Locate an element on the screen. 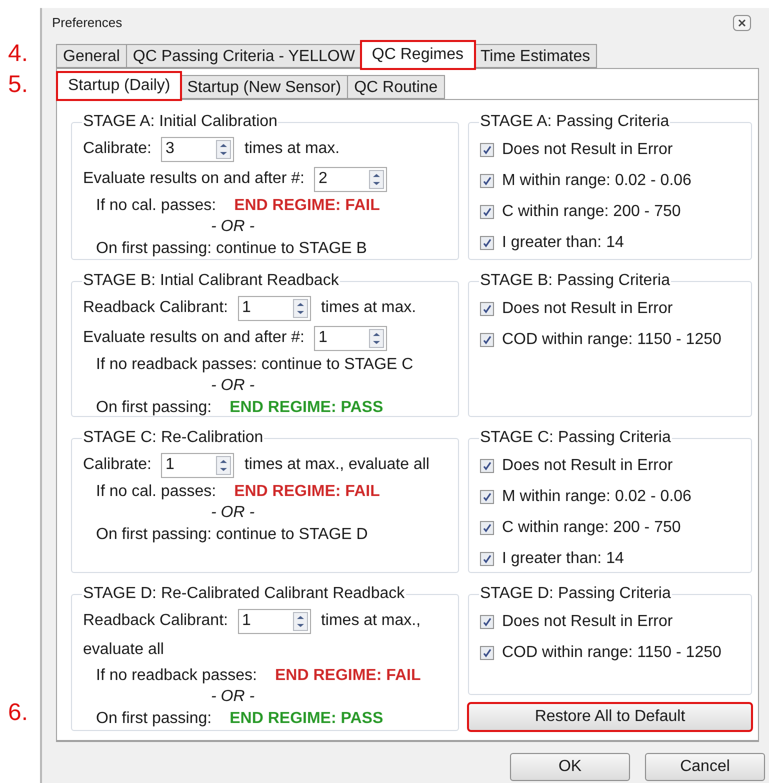 This screenshot has height=783, width=769. group-title: STAGE A: Passing Criteria is located at coordinates (574, 122).